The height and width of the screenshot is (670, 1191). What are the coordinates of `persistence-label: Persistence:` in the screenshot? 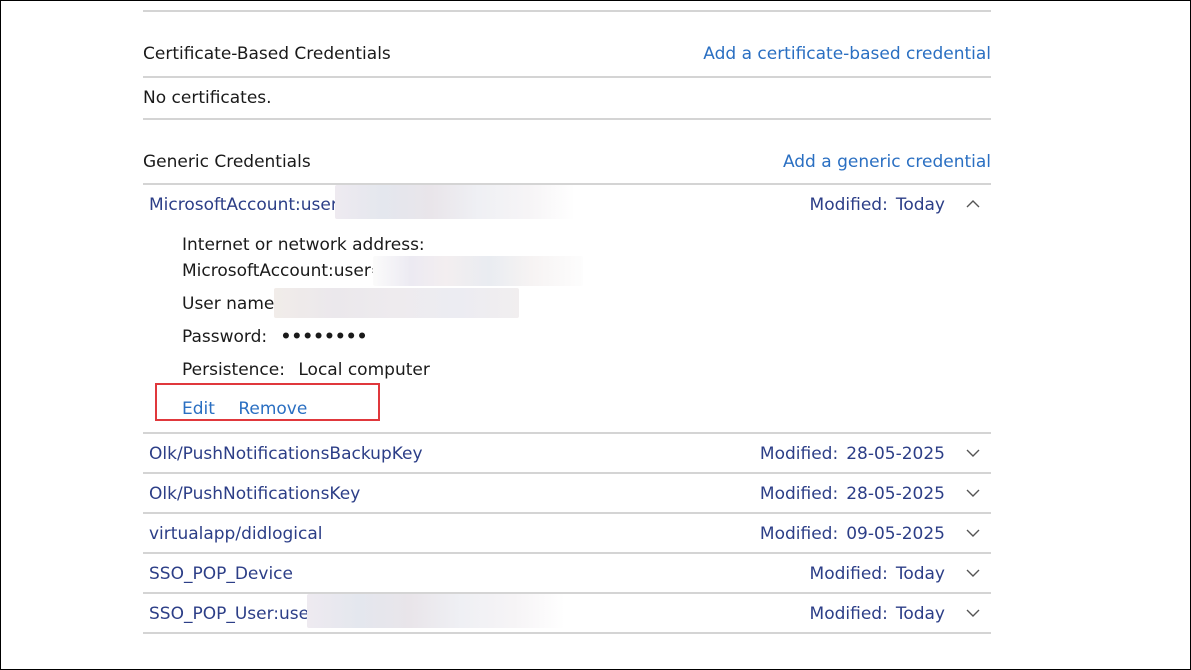 It's located at (233, 370).